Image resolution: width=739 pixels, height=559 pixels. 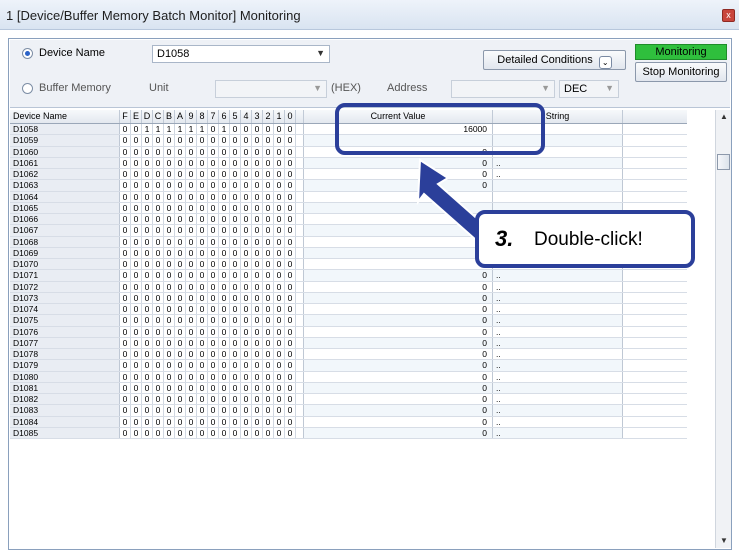 I want to click on table-row: D1084 0 0 0 0 0 0 0 0 0 0 0 0 0 0 0 0 0.., so click(x=348, y=422).